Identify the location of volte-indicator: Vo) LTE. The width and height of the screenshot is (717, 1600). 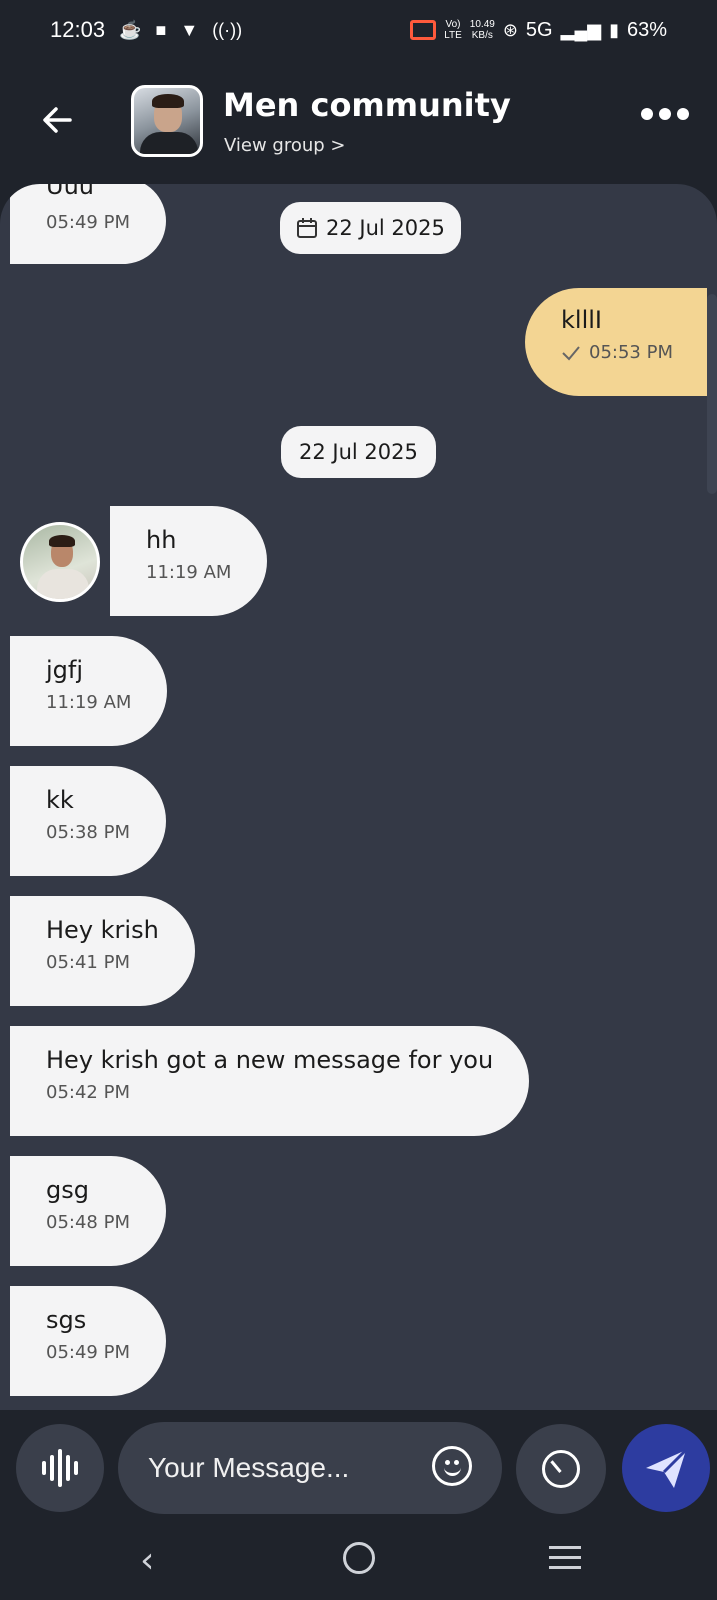
(453, 30).